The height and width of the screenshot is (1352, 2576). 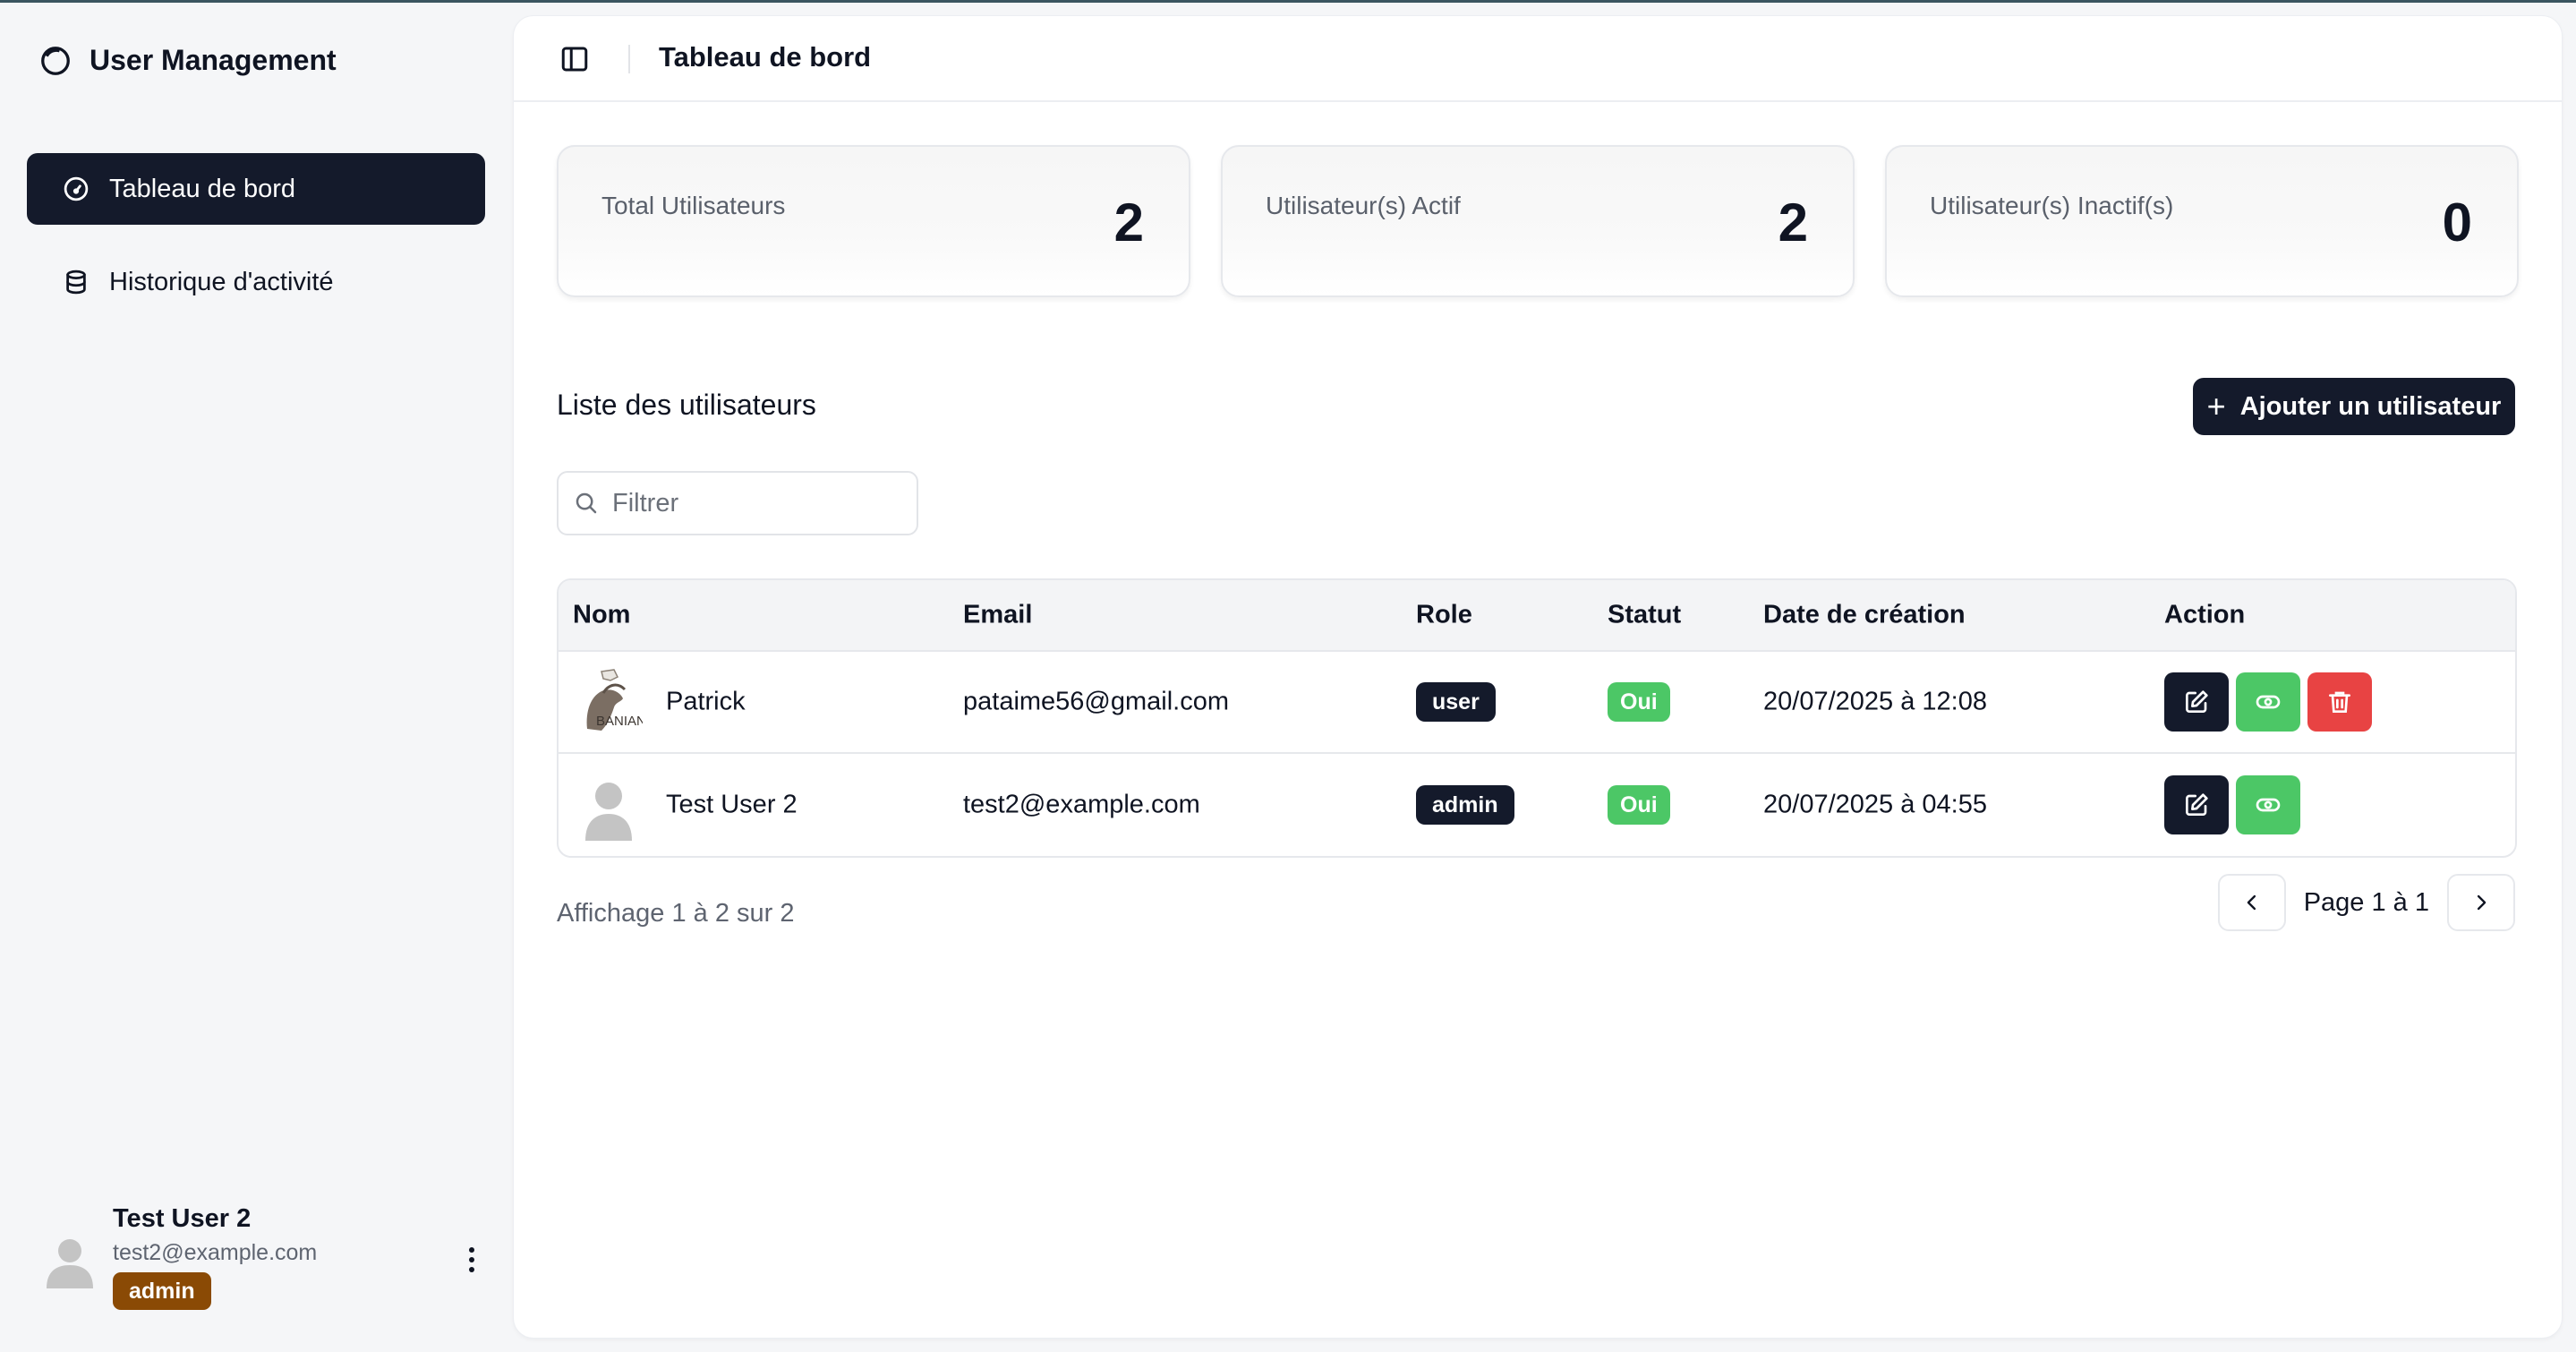 What do you see at coordinates (162, 1291) in the screenshot?
I see `current-user-role-badge: admin` at bounding box center [162, 1291].